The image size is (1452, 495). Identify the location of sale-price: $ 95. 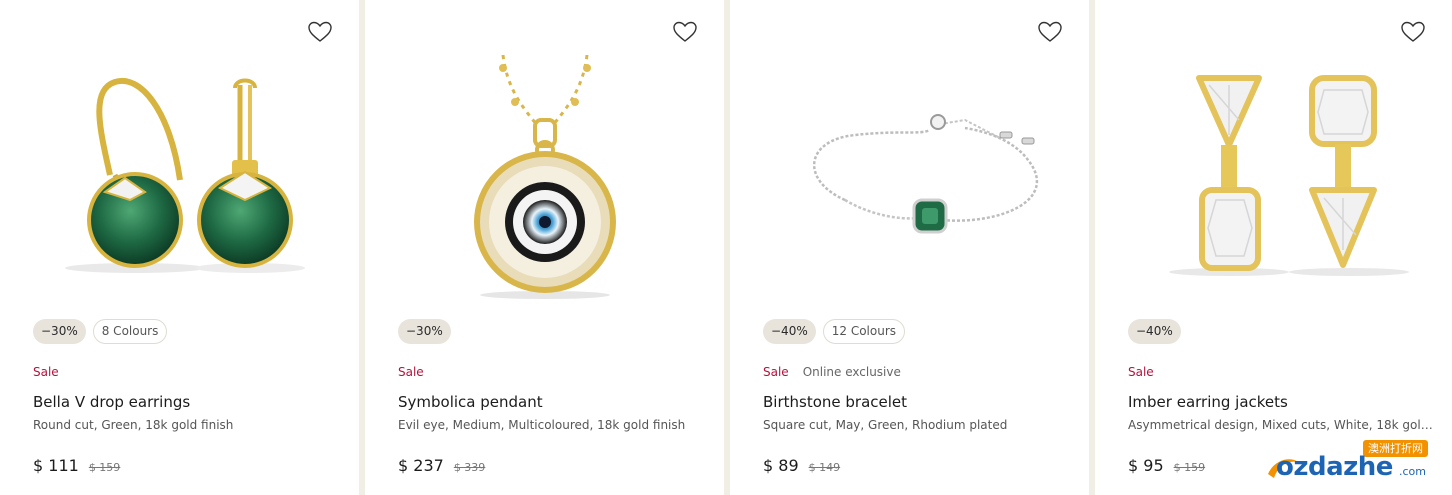
(1146, 465).